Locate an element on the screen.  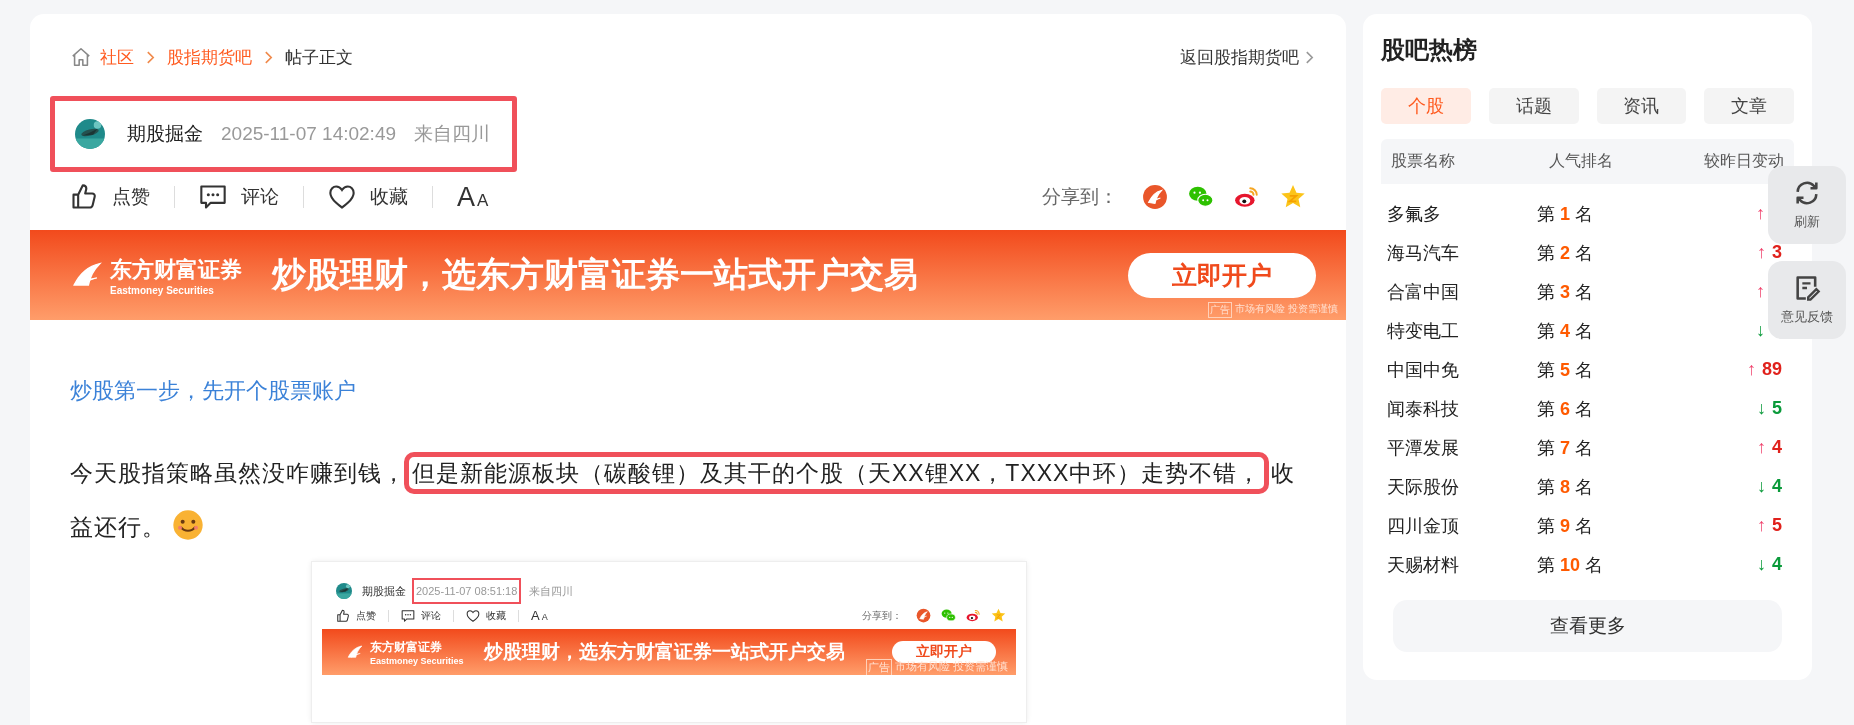
stock-name: 特变电工 is located at coordinates (1462, 330).